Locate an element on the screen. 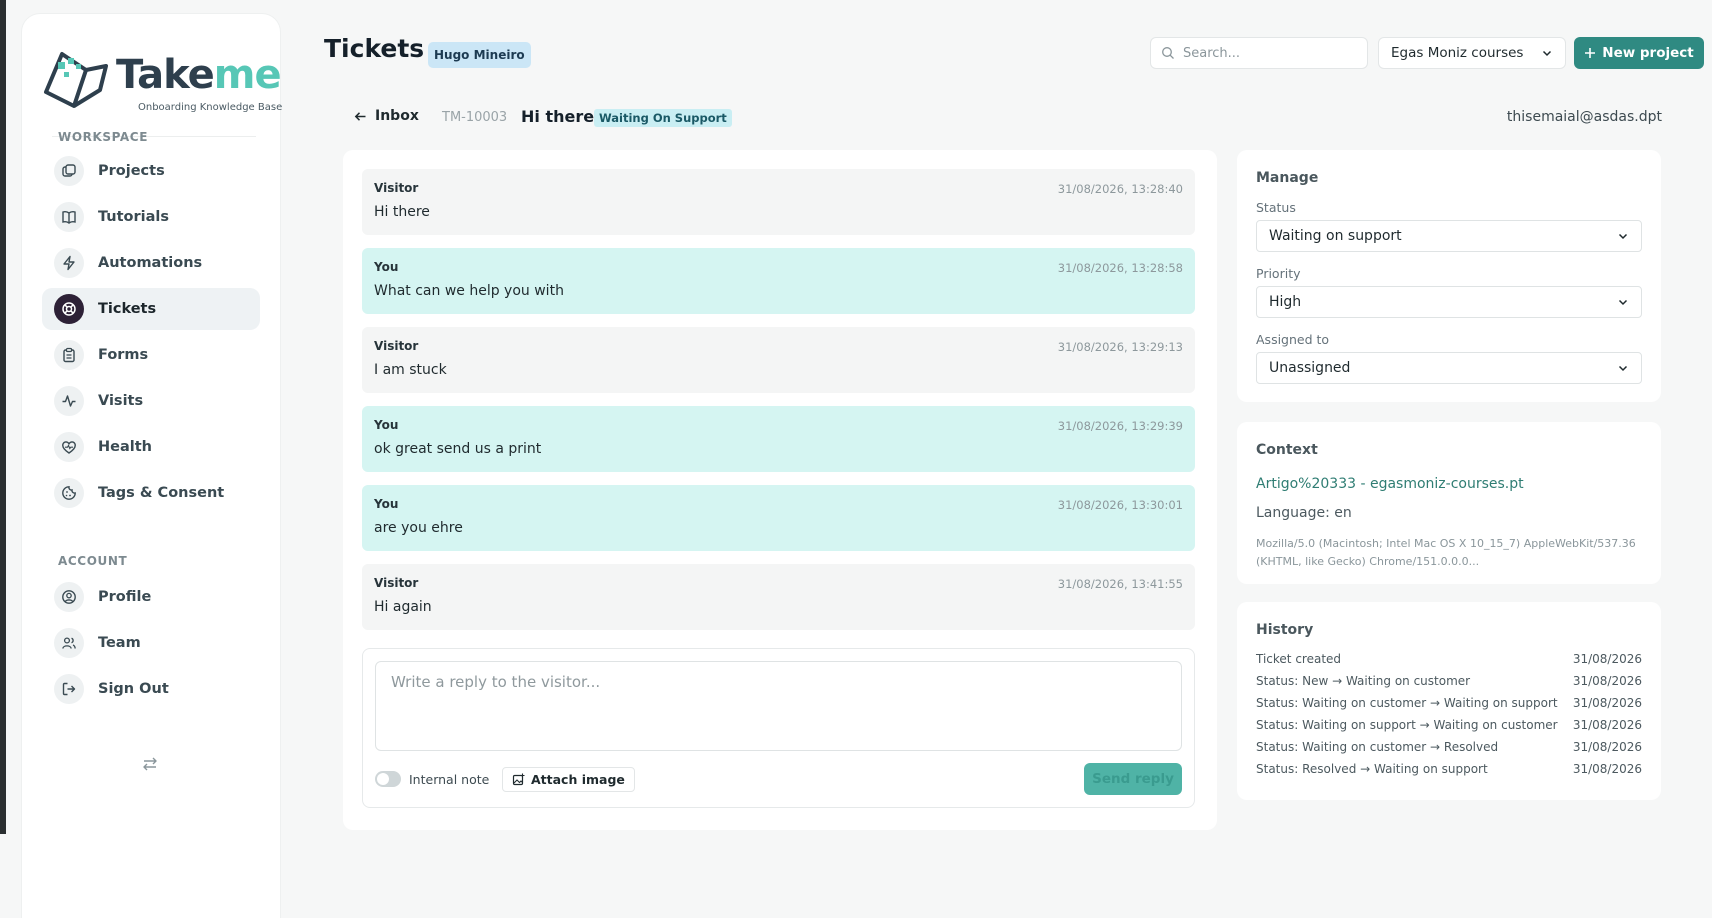 This screenshot has width=1712, height=918. message-agent: You 31/08/2026, 13:30:01 are you ehre is located at coordinates (778, 518).